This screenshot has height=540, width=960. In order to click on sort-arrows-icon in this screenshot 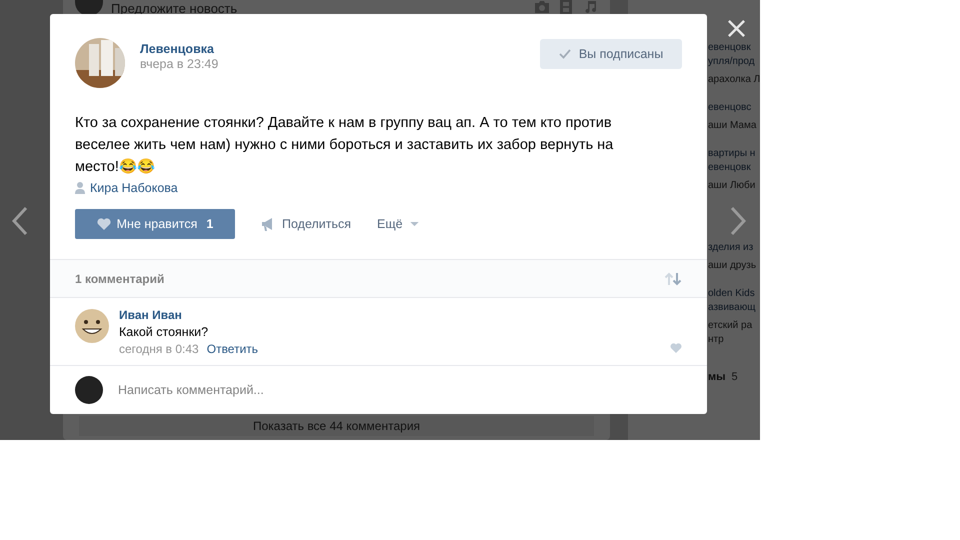, I will do `click(673, 279)`.